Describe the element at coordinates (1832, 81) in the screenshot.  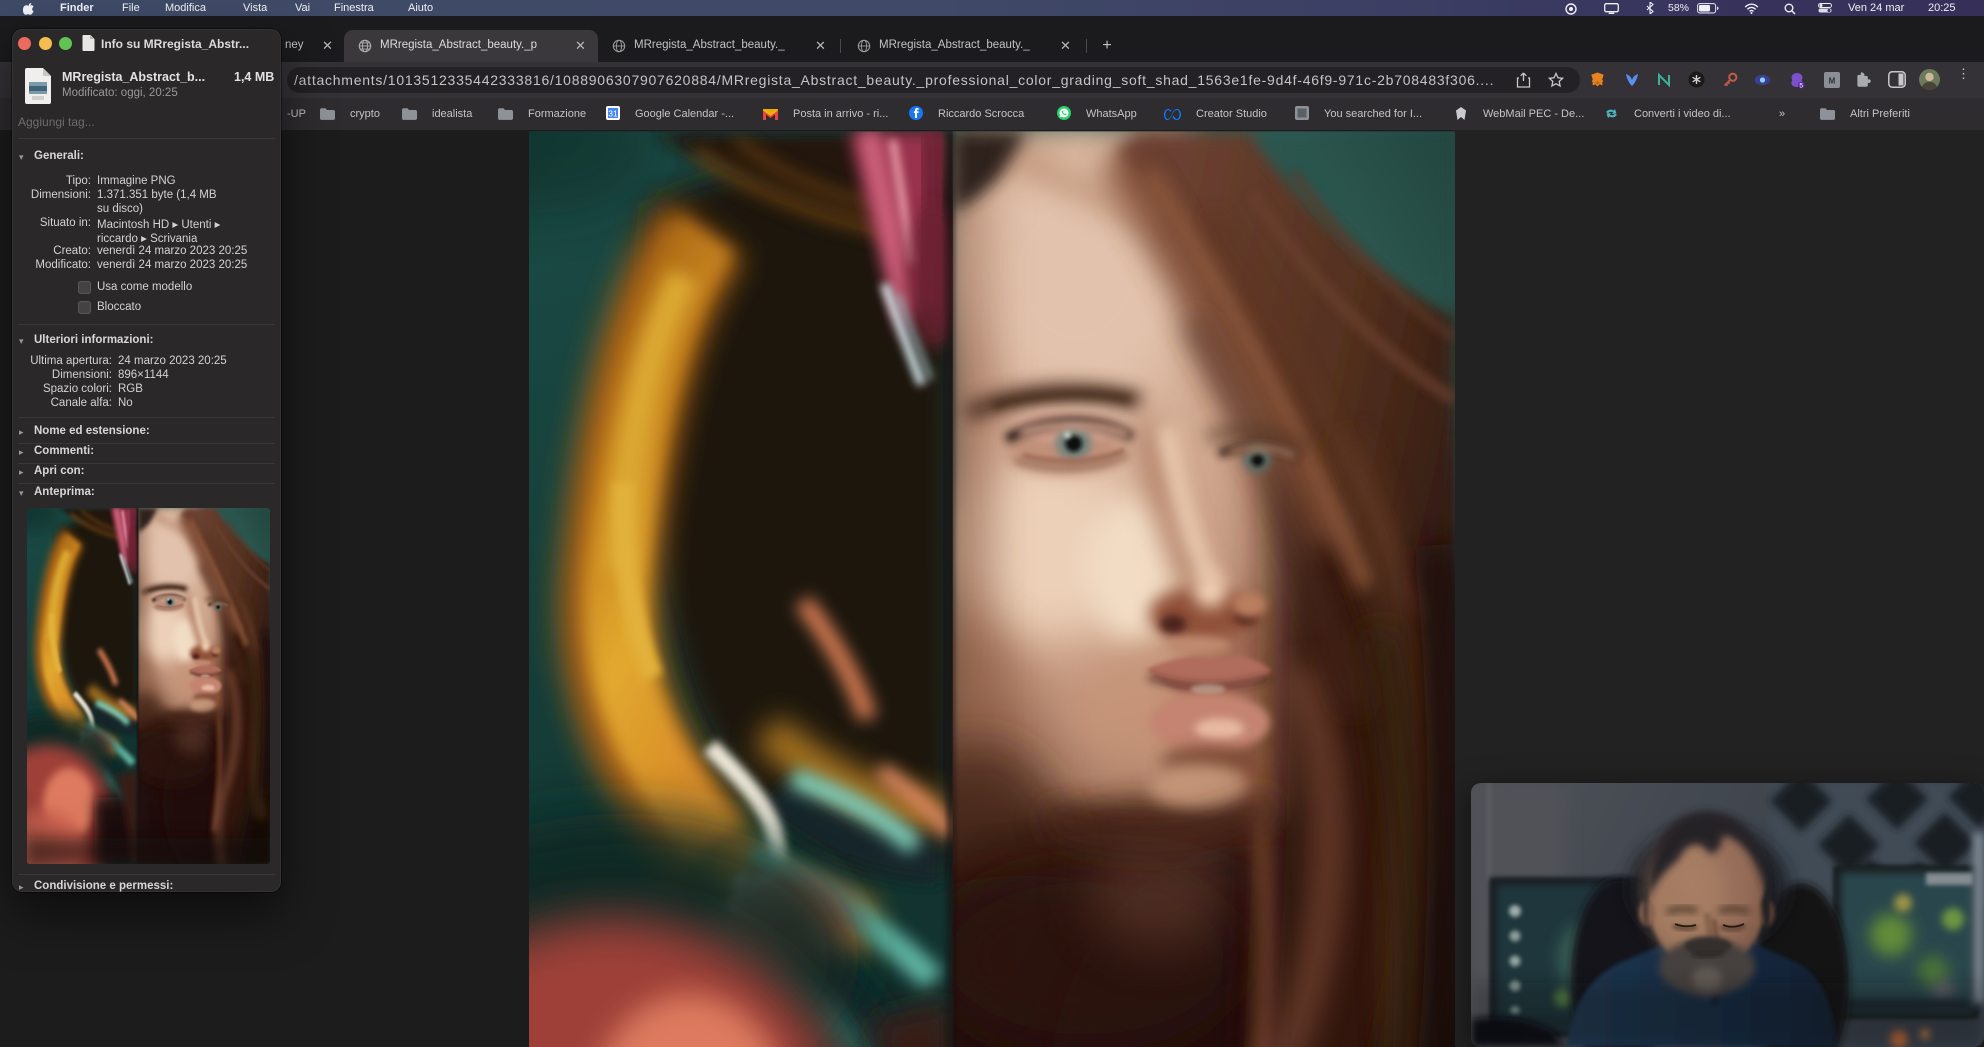
I see `svg-text: M` at that location.